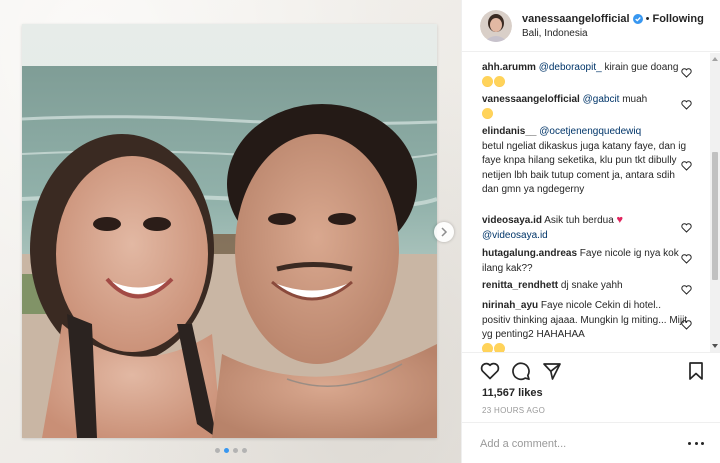 This screenshot has height=463, width=720. Describe the element at coordinates (509, 67) in the screenshot. I see `comment-username: ahh.arumm` at that location.